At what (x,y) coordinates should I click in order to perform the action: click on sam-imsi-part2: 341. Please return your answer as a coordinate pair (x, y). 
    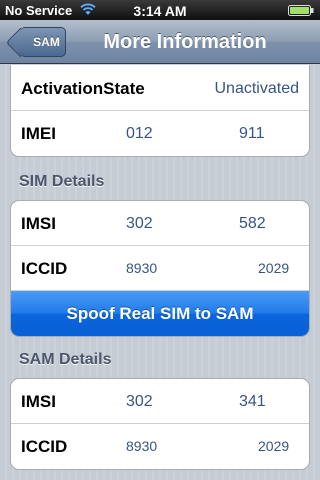
    Looking at the image, I should click on (252, 401).